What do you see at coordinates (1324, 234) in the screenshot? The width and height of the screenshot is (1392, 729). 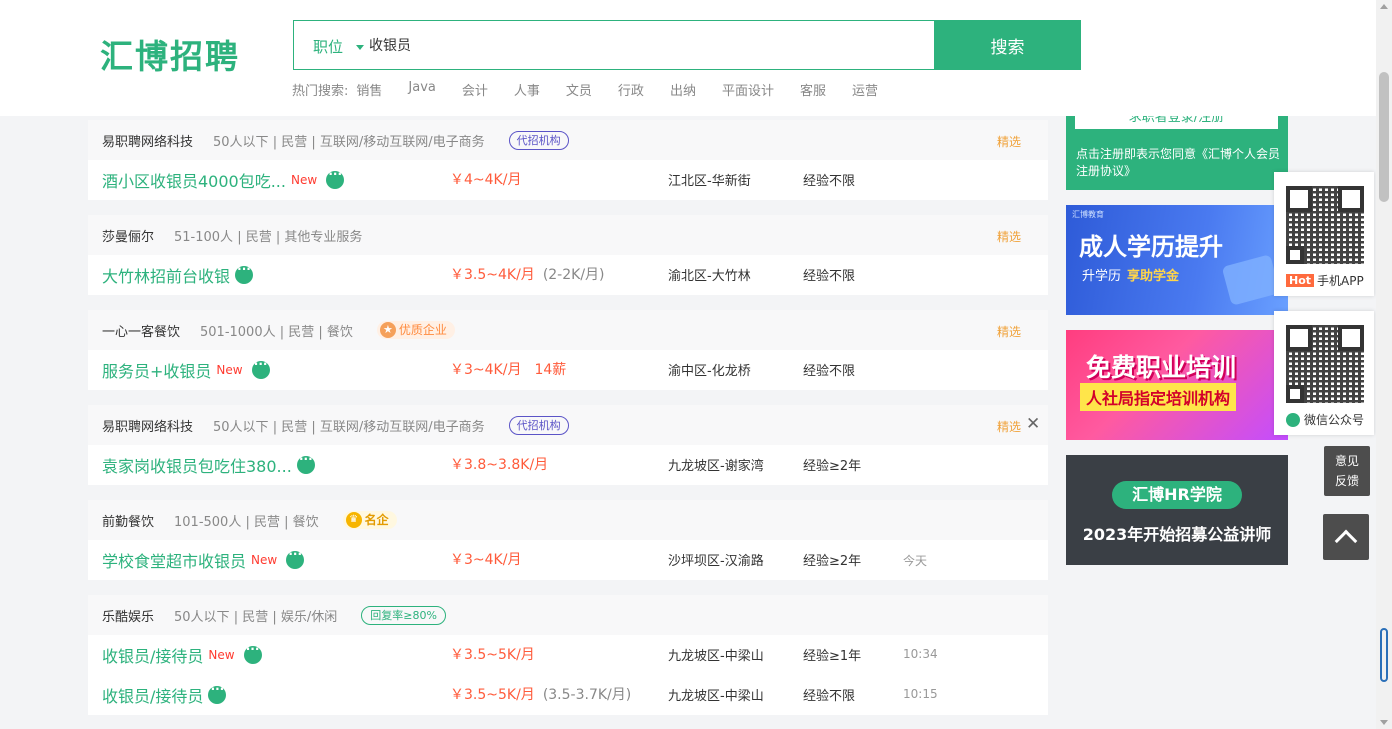 I see `app-qr-panel: Hot 手机APP` at bounding box center [1324, 234].